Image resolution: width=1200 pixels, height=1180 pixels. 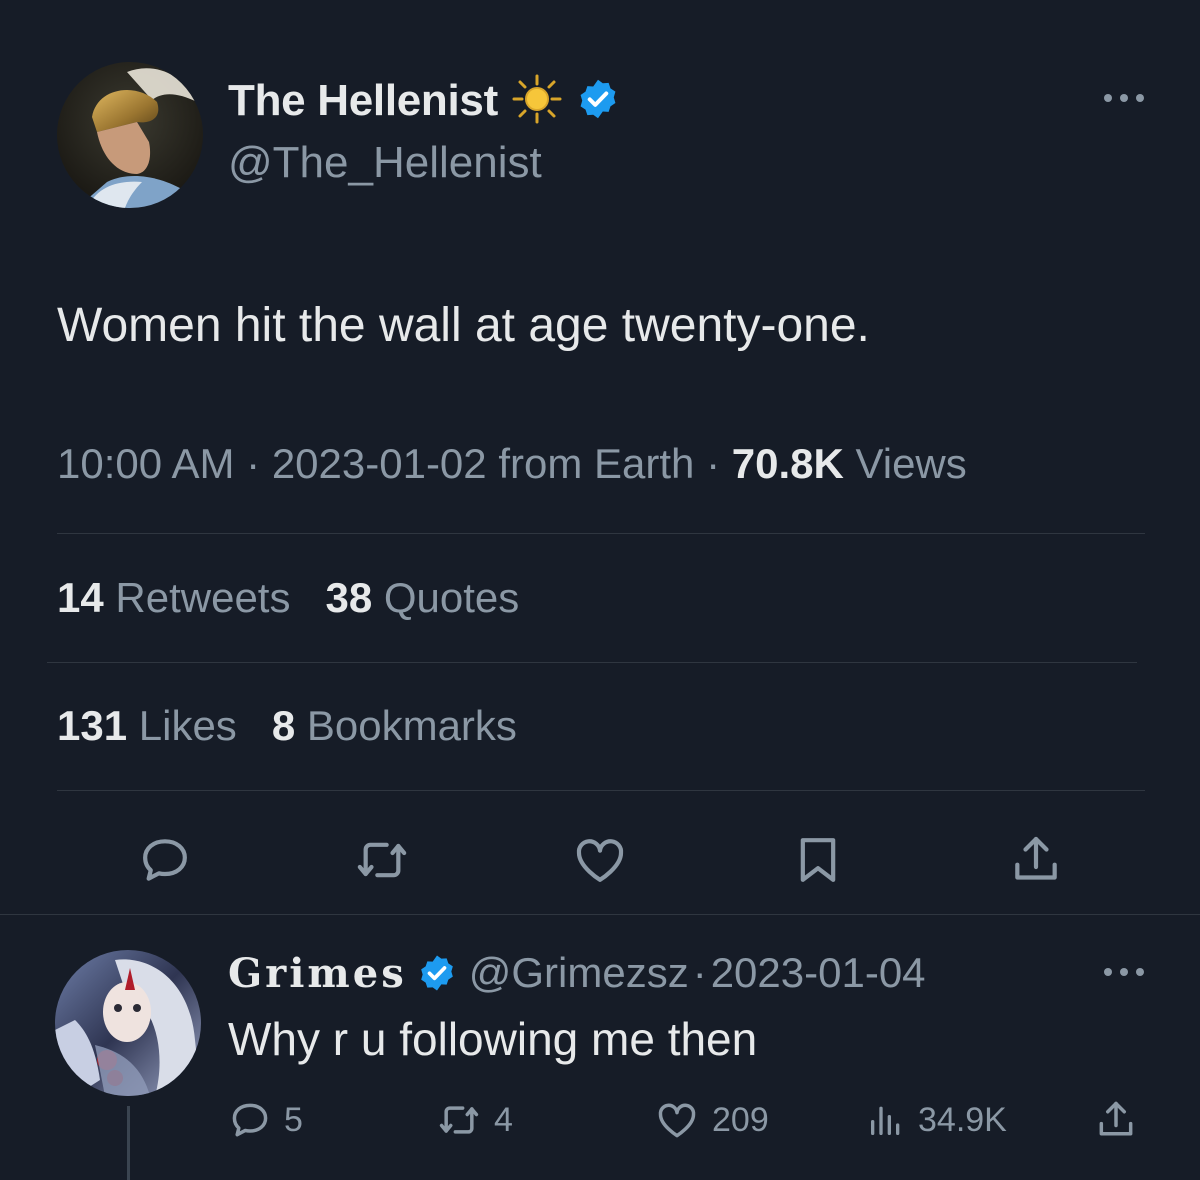 I want to click on views-icon, so click(x=885, y=1120).